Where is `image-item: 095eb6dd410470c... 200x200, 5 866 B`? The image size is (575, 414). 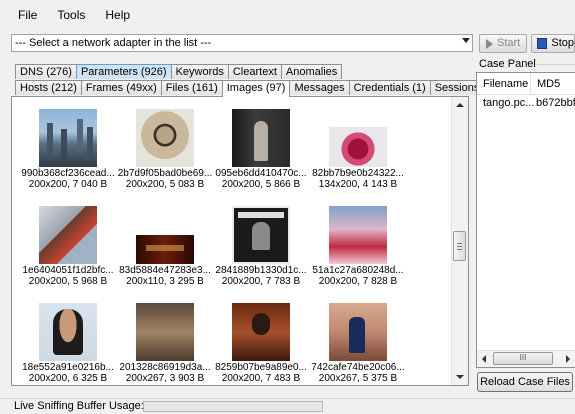 image-item: 095eb6dd410470c... 200x200, 5 866 B is located at coordinates (261, 149).